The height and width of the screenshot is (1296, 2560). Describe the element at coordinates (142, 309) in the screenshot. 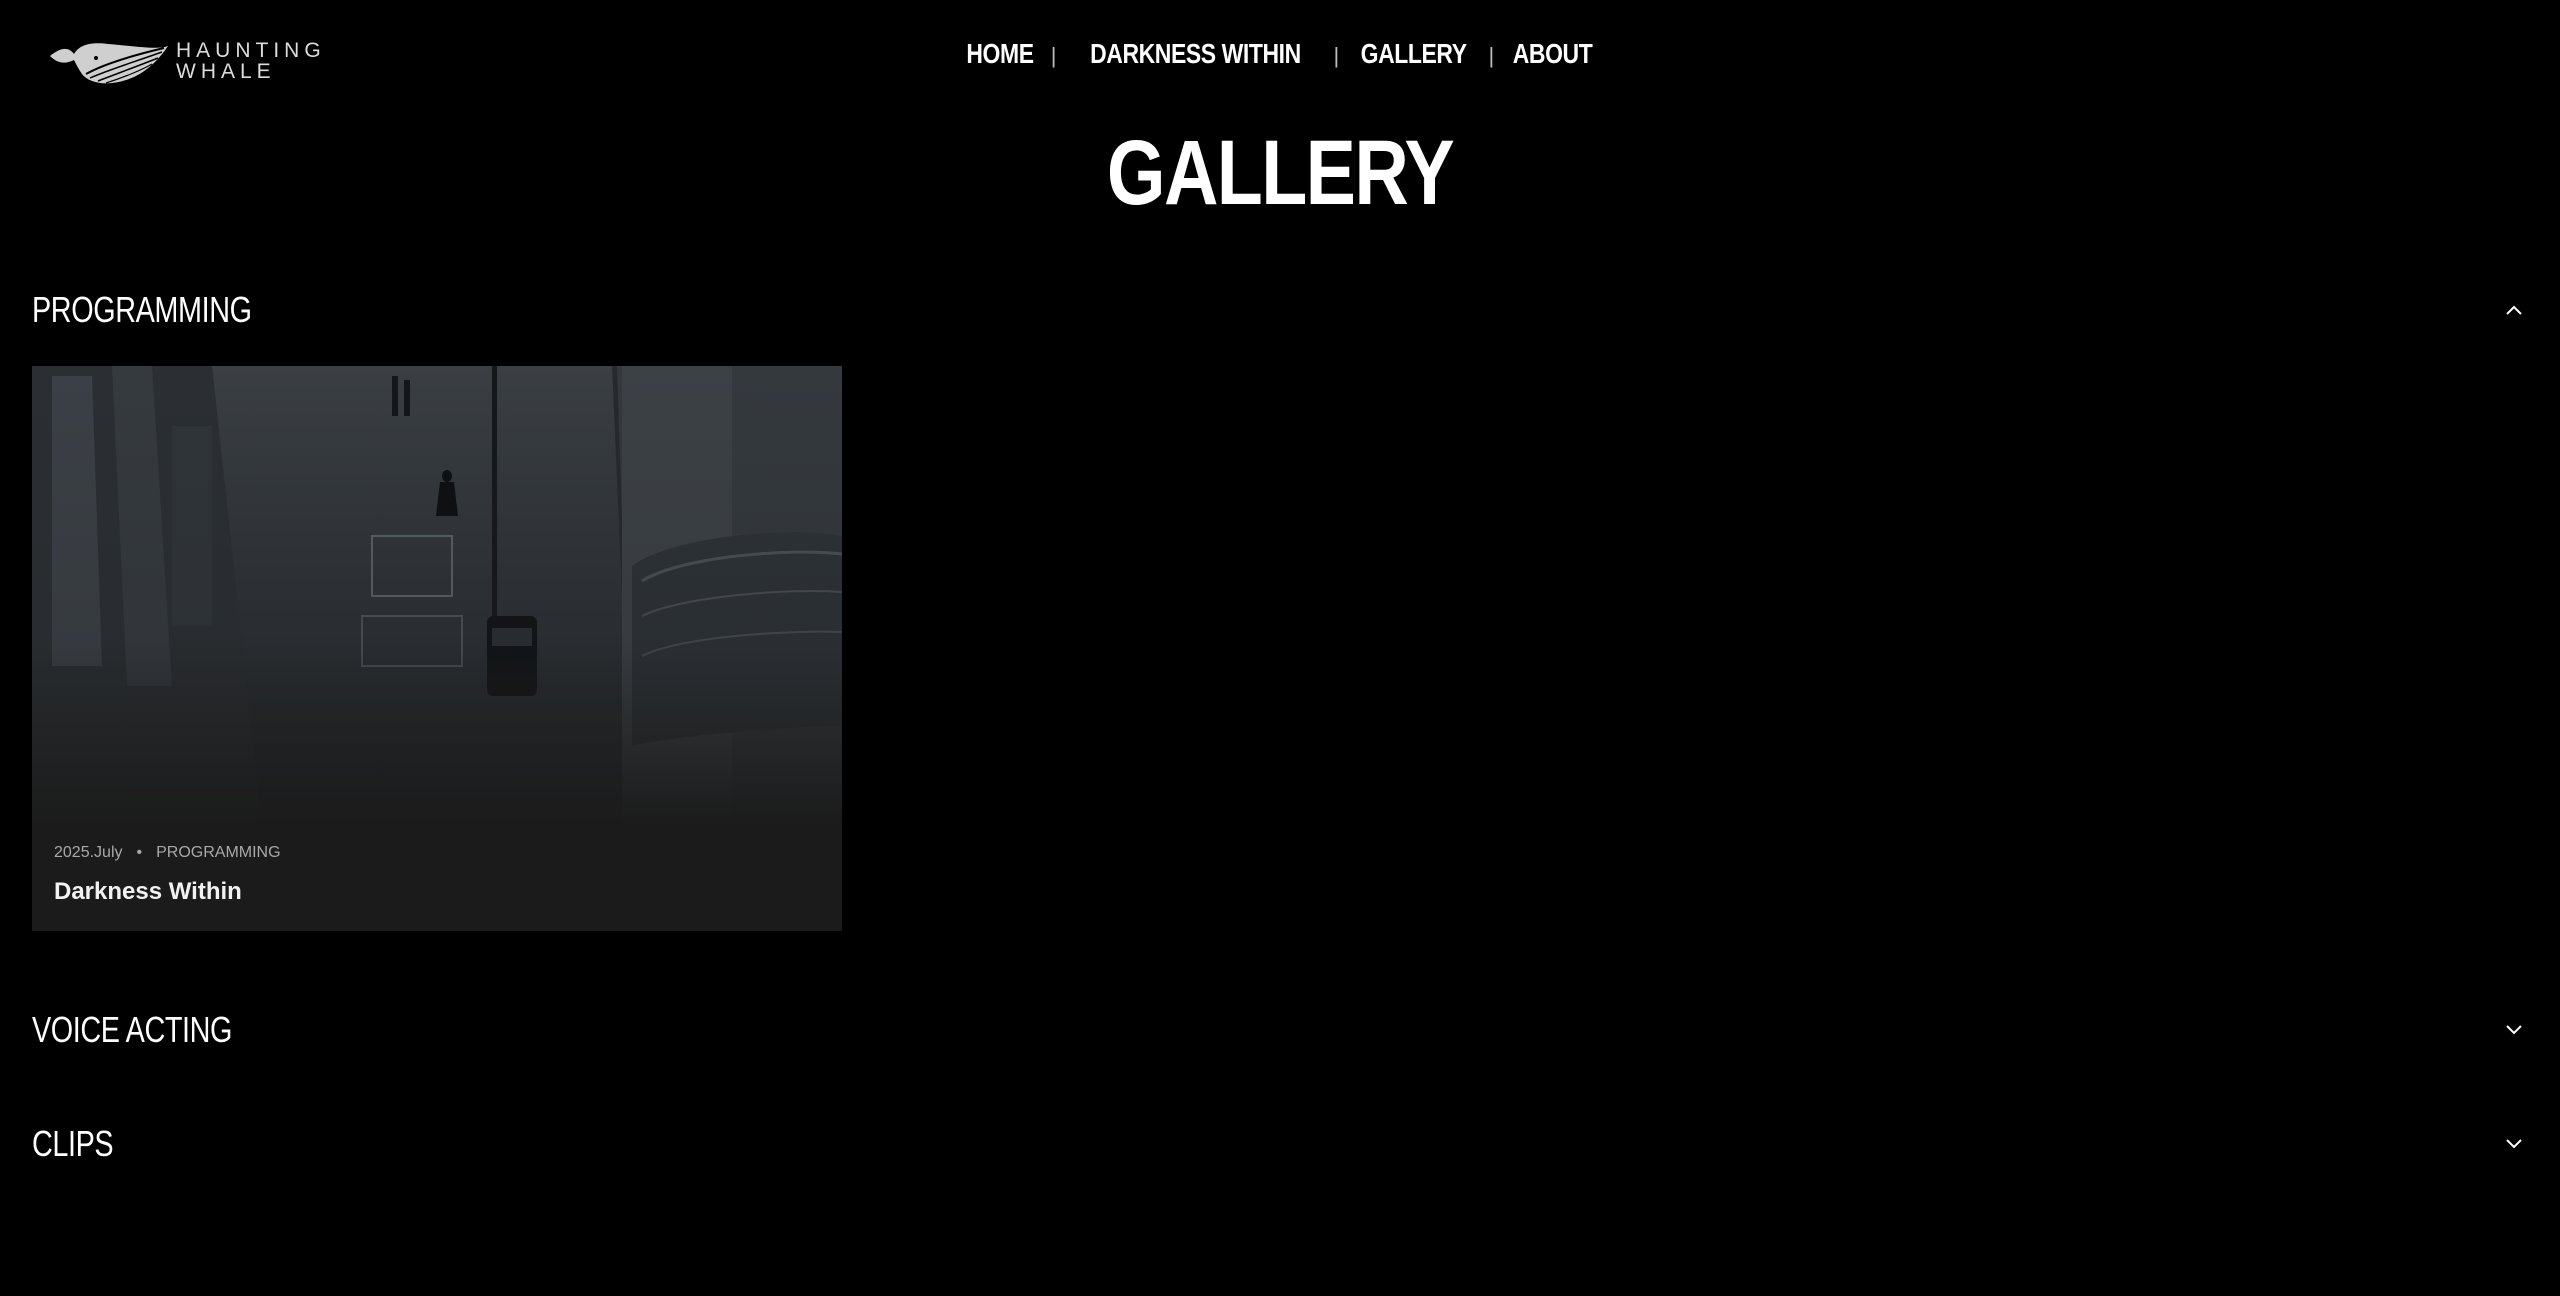

I see `section-title-programming: PROGRAMMING` at that location.